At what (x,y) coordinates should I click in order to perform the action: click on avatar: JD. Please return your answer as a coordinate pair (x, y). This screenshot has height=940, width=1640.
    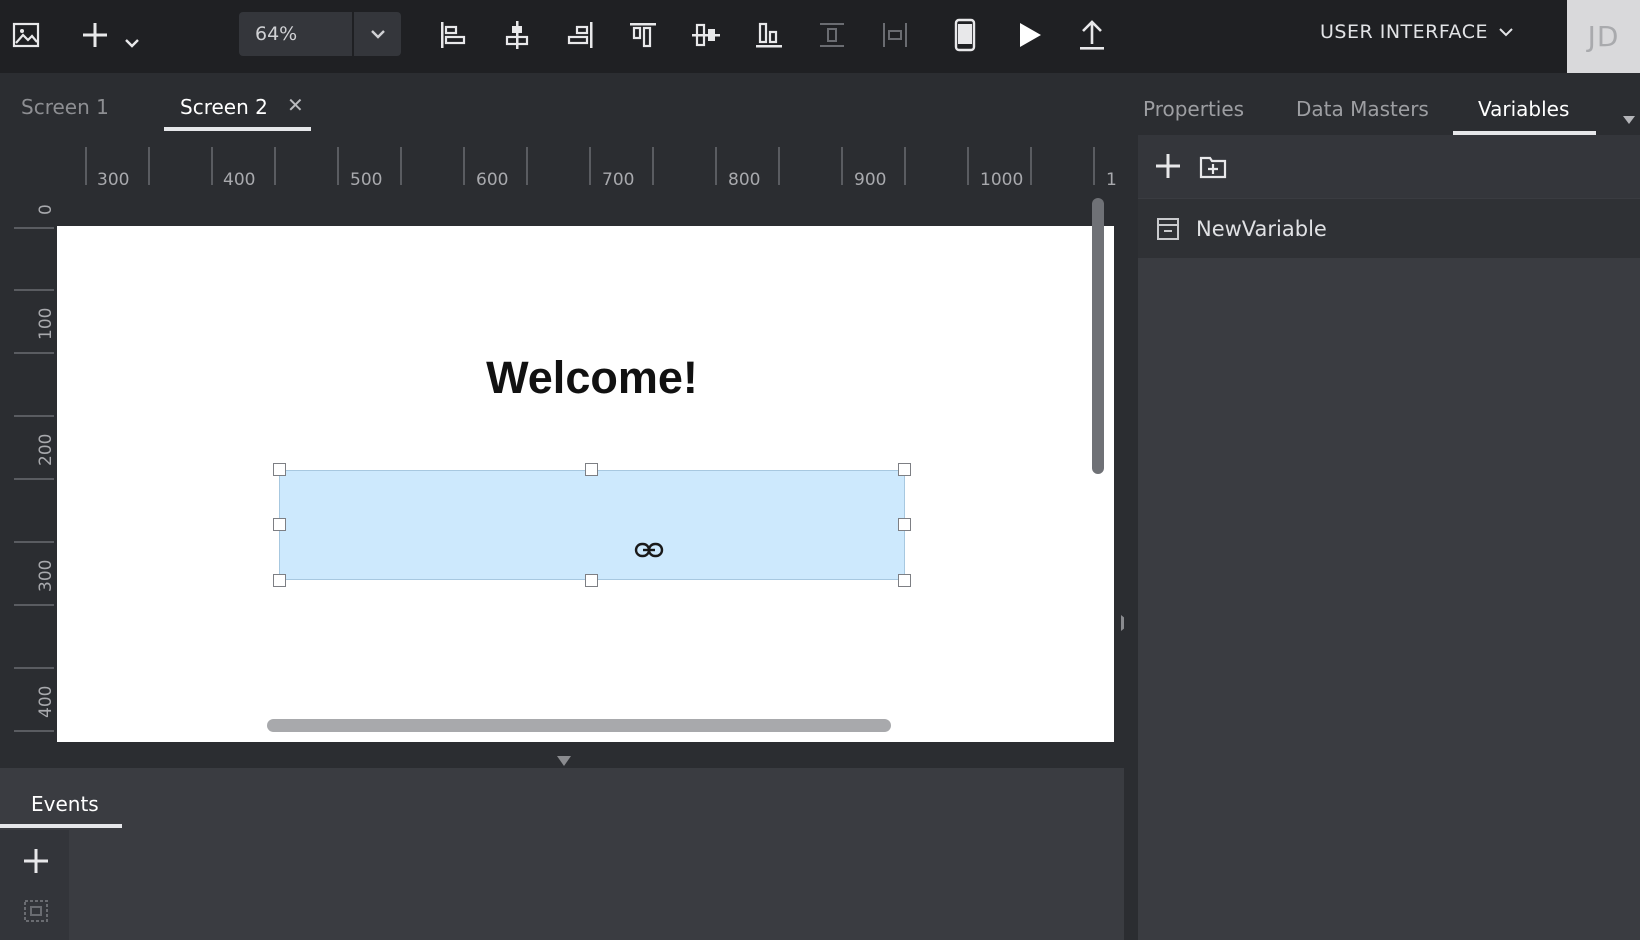
    Looking at the image, I should click on (1603, 36).